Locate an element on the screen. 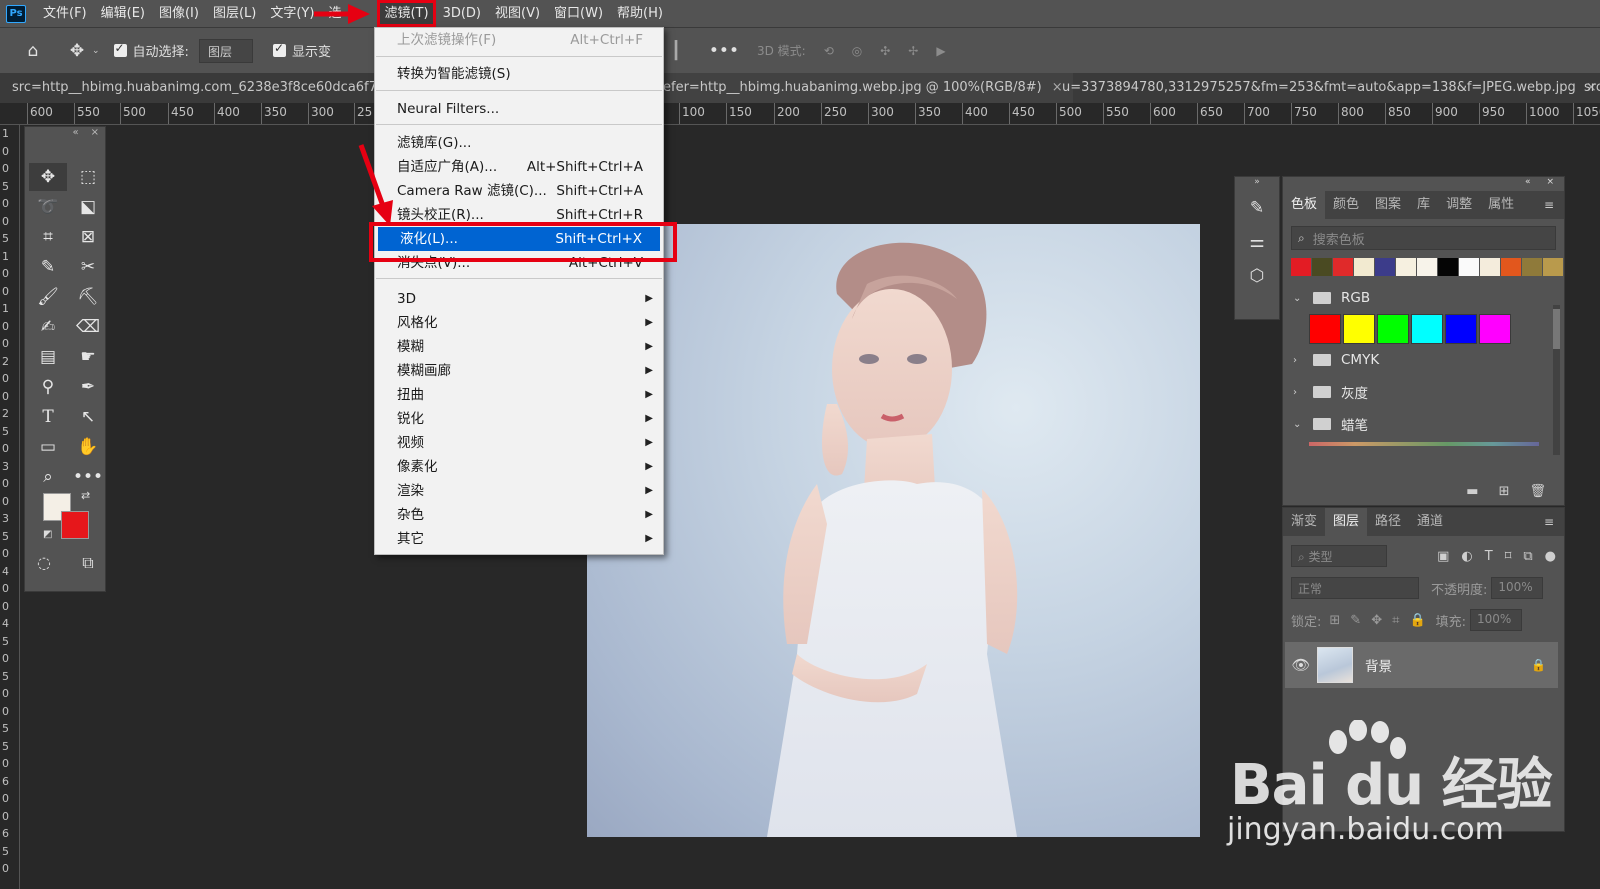 This screenshot has width=1600, height=889. swatch-group-rgb: ⌄ RGB is located at coordinates (1423, 298).